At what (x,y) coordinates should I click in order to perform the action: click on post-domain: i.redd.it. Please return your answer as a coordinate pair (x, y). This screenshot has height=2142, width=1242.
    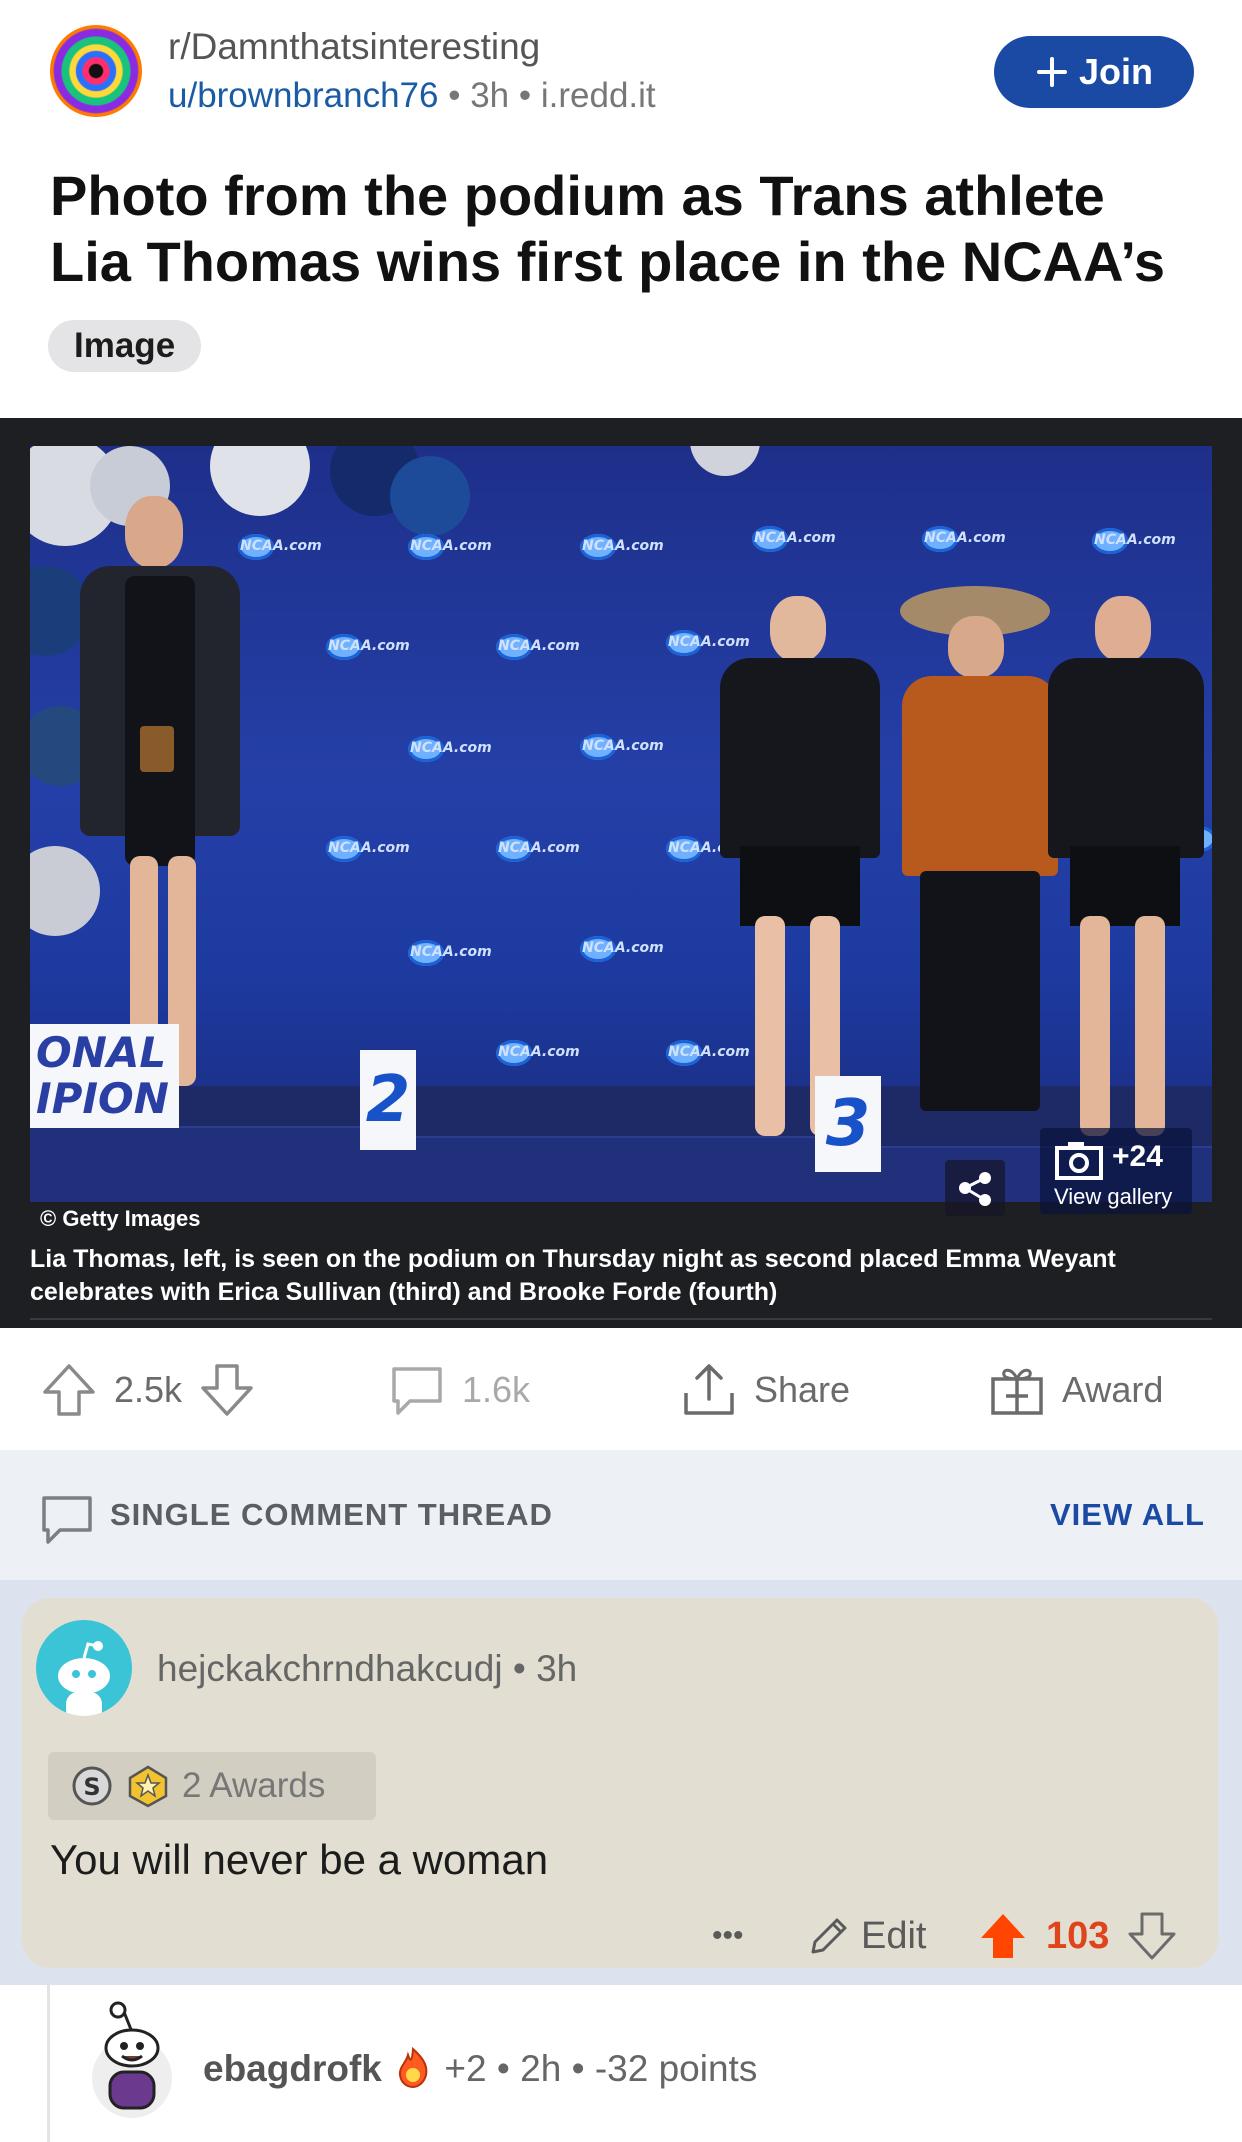
    Looking at the image, I should click on (598, 95).